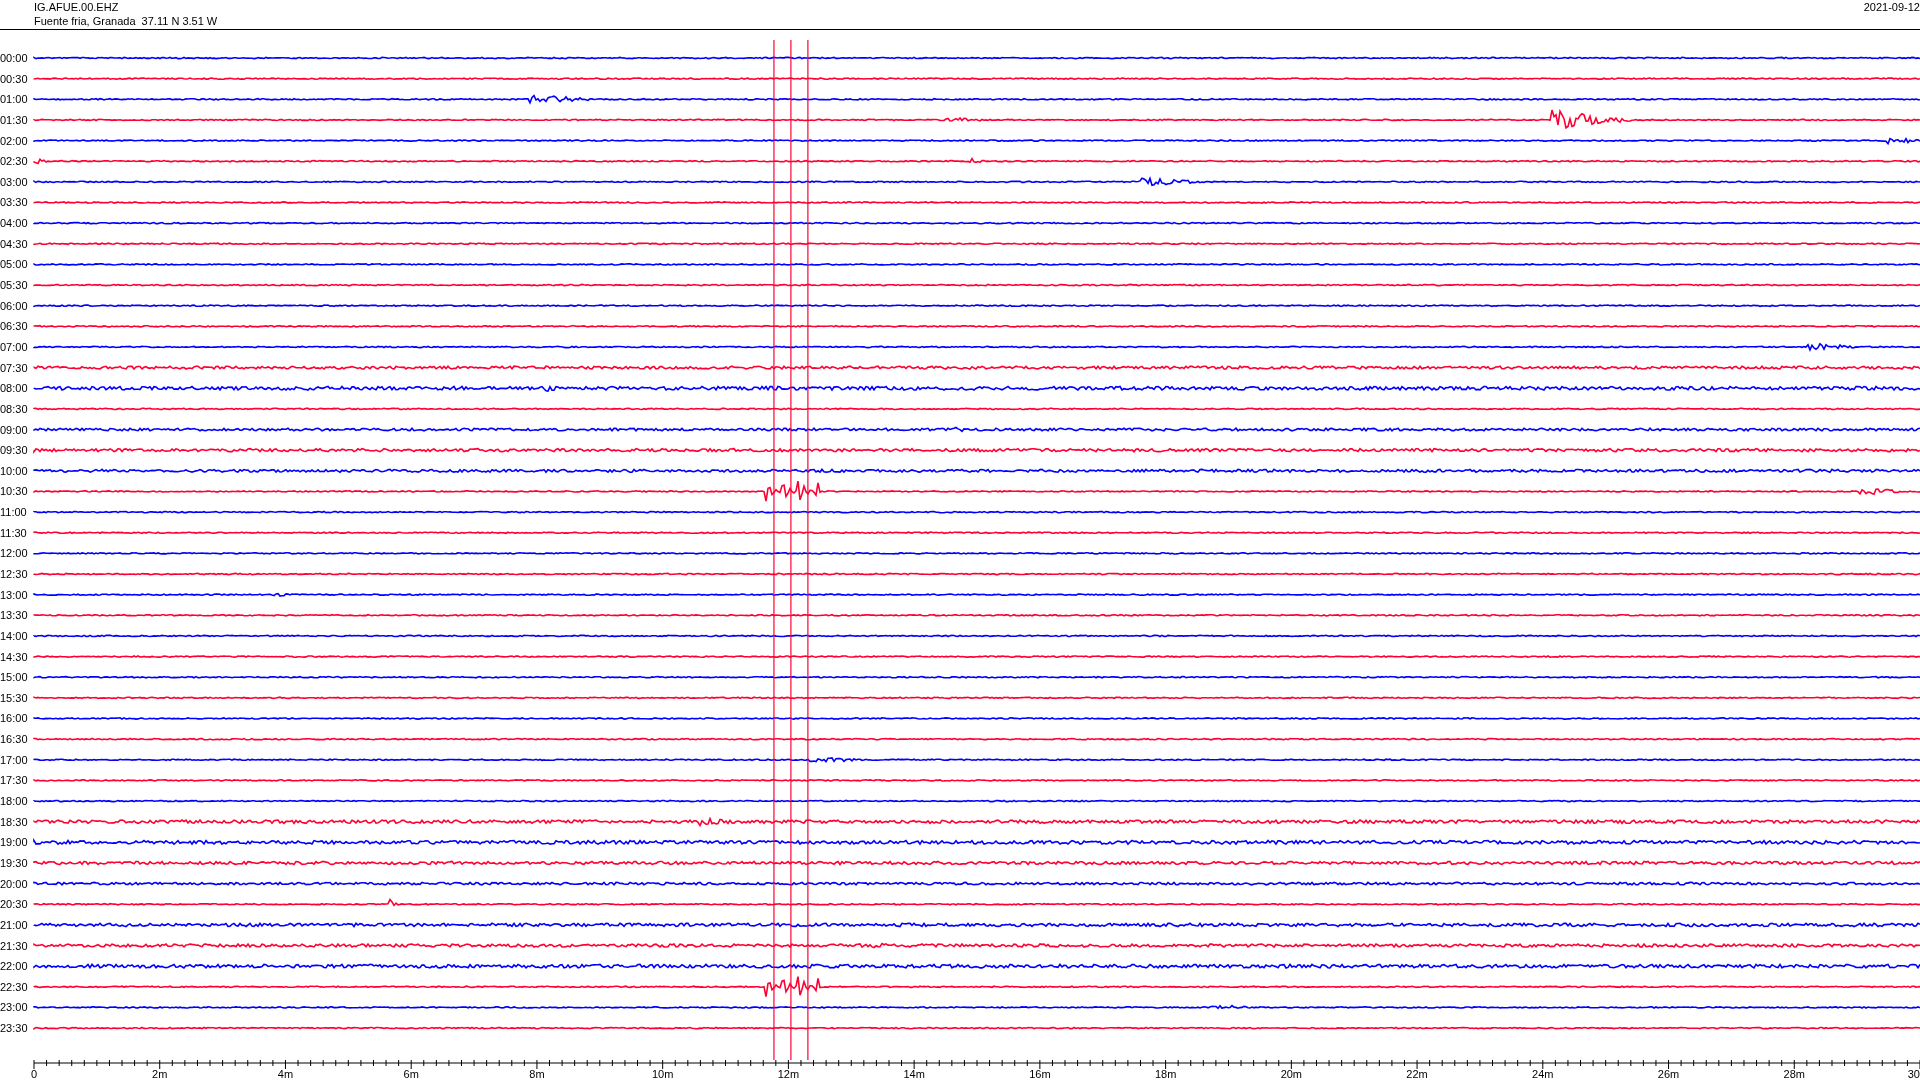 This screenshot has height=1080, width=1920. I want to click on axis-tick-label: 16m, so click(1040, 1074).